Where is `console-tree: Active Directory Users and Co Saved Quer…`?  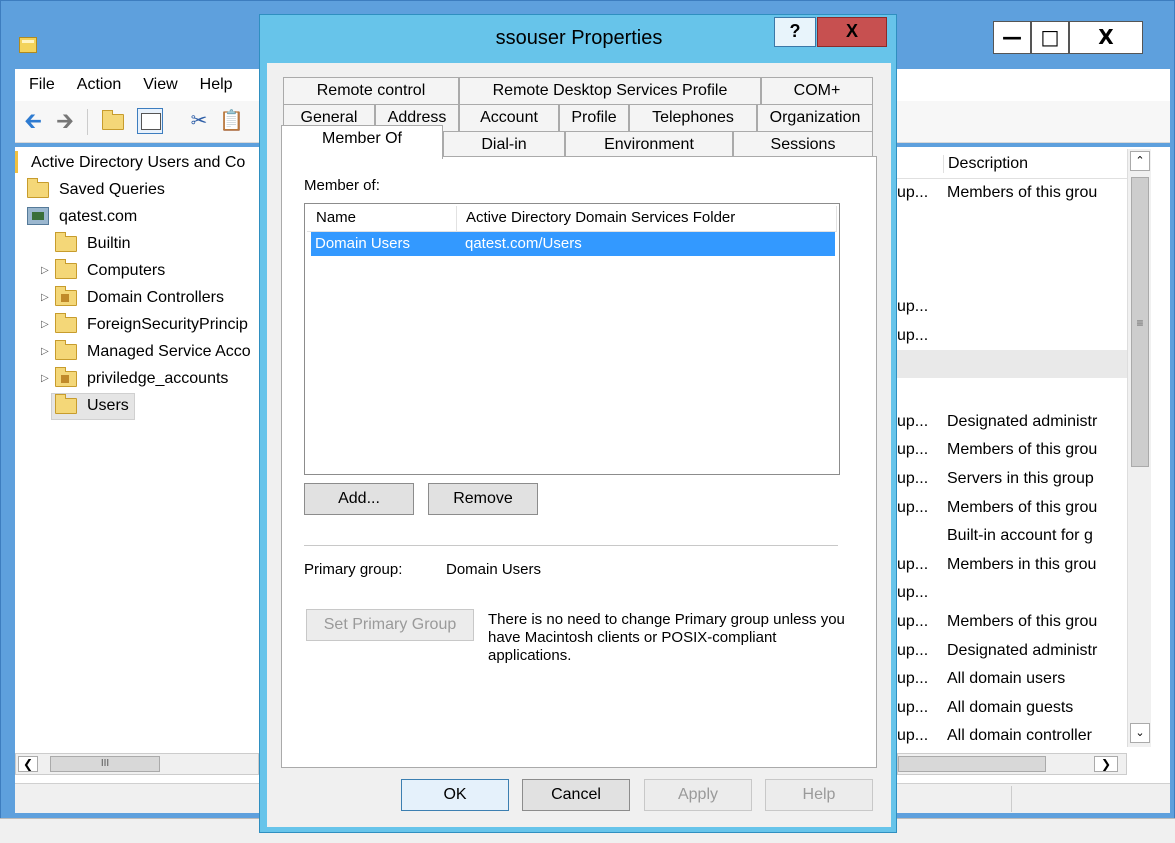
console-tree: Active Directory Users and Co Saved Quer… is located at coordinates (138, 447).